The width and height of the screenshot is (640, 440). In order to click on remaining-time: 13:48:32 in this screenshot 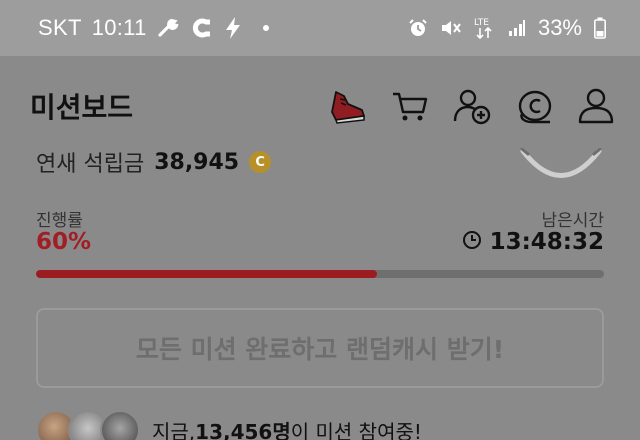, I will do `click(533, 242)`.